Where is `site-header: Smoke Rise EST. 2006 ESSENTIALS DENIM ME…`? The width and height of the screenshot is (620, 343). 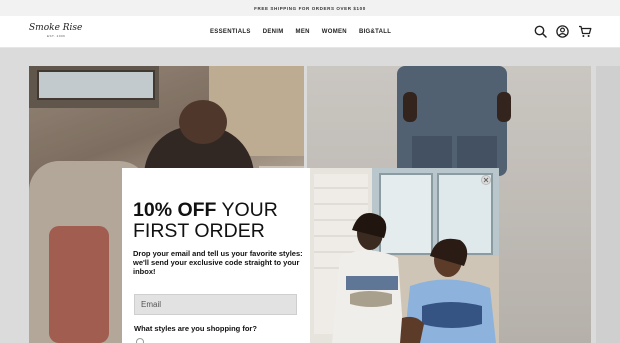 site-header: Smoke Rise EST. 2006 ESSENTIALS DENIM ME… is located at coordinates (310, 32).